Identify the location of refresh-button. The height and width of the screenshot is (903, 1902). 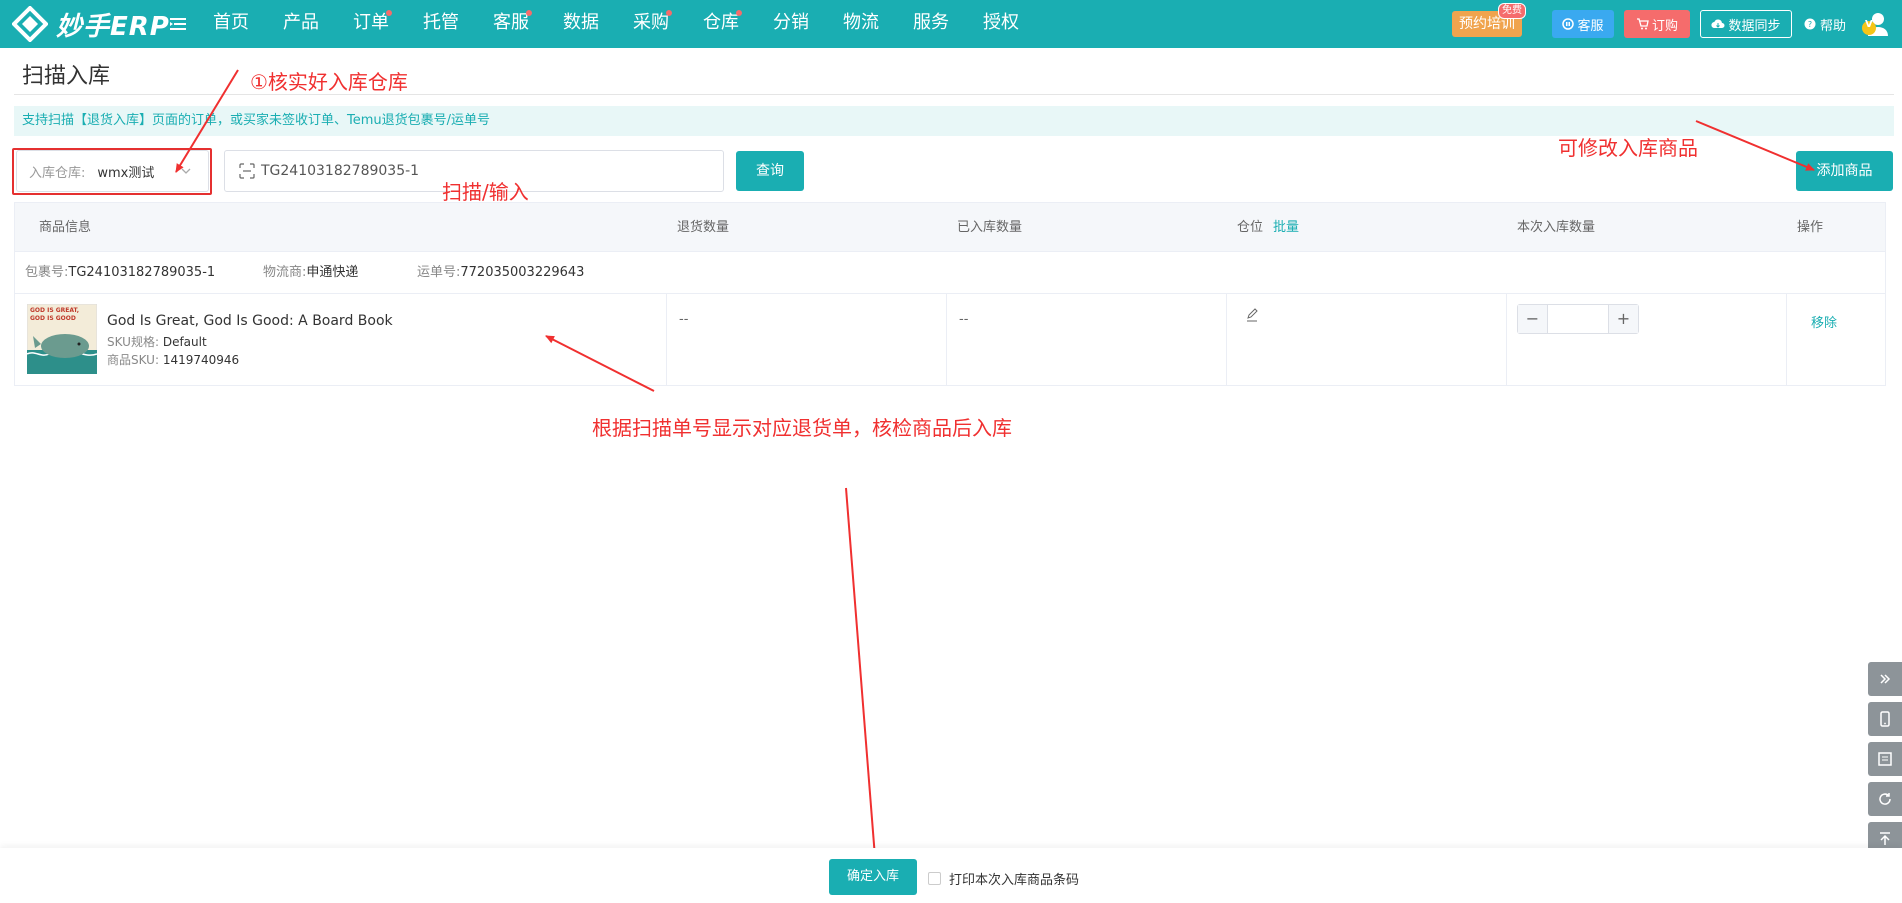
(1885, 799).